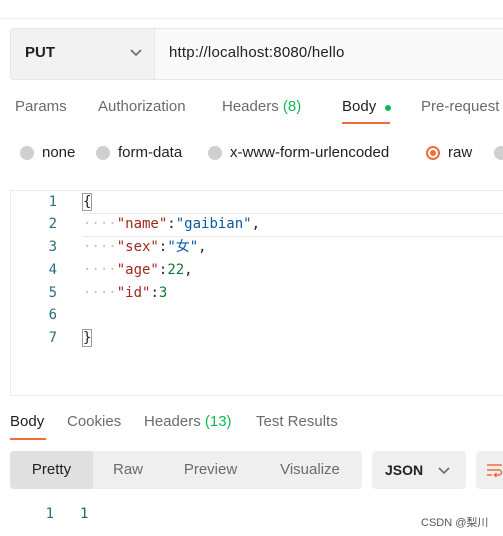  What do you see at coordinates (359, 106) in the screenshot?
I see `tab-body: Body` at bounding box center [359, 106].